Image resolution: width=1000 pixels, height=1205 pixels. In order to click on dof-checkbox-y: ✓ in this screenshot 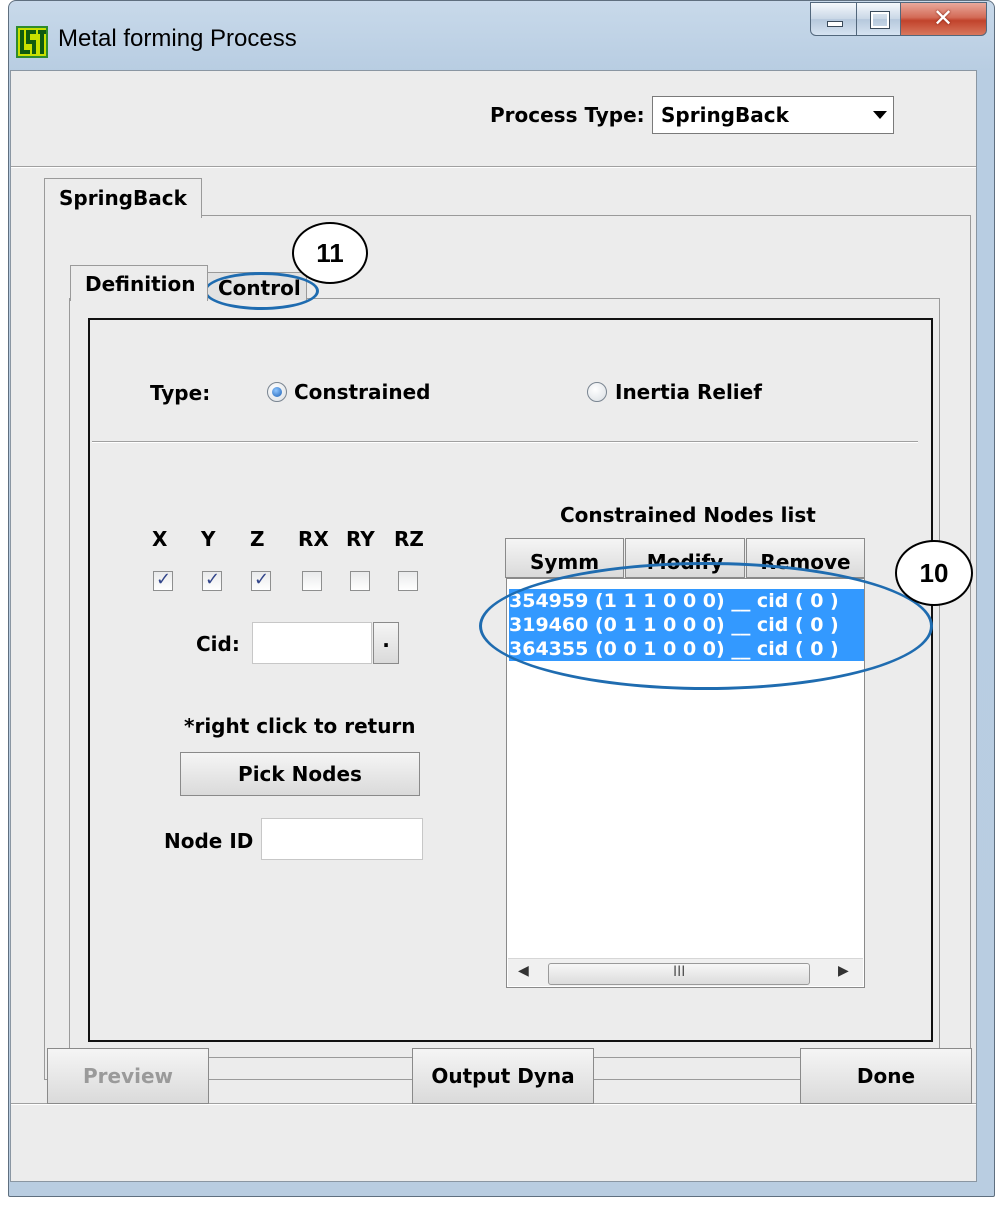, I will do `click(212, 580)`.